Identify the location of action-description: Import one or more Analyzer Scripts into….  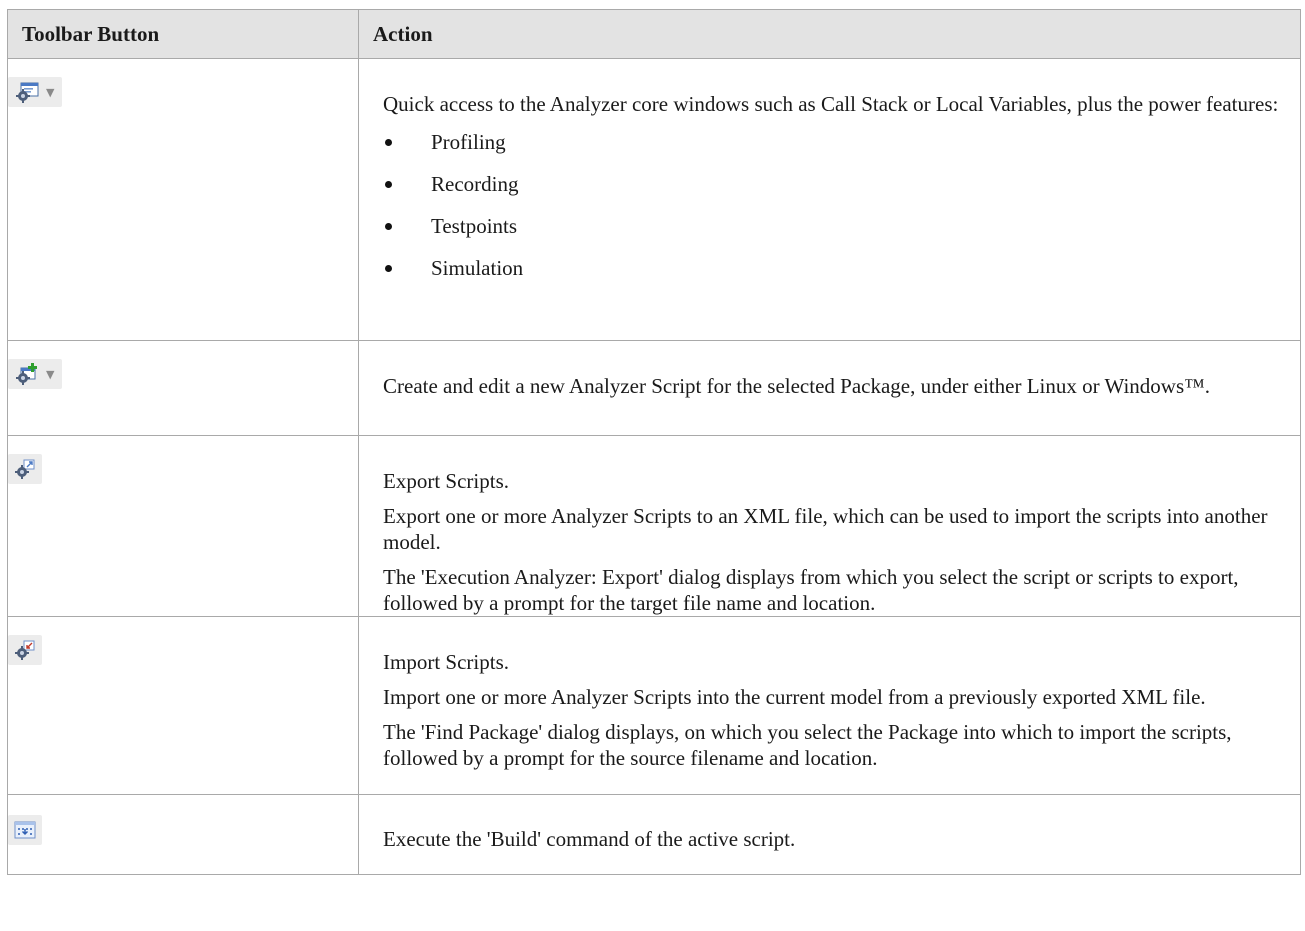
(794, 697).